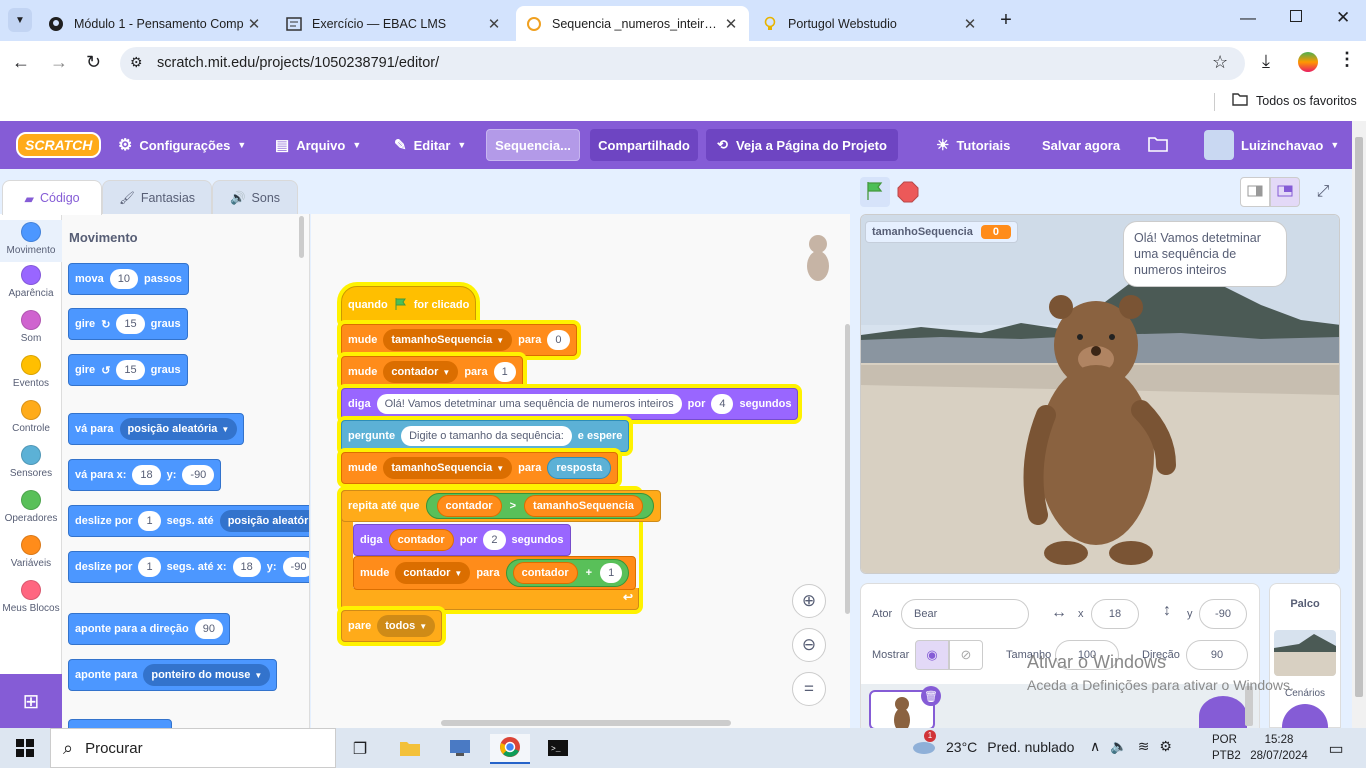 This screenshot has height=768, width=1366. I want to click on show-sprite-button: ◉, so click(932, 655).